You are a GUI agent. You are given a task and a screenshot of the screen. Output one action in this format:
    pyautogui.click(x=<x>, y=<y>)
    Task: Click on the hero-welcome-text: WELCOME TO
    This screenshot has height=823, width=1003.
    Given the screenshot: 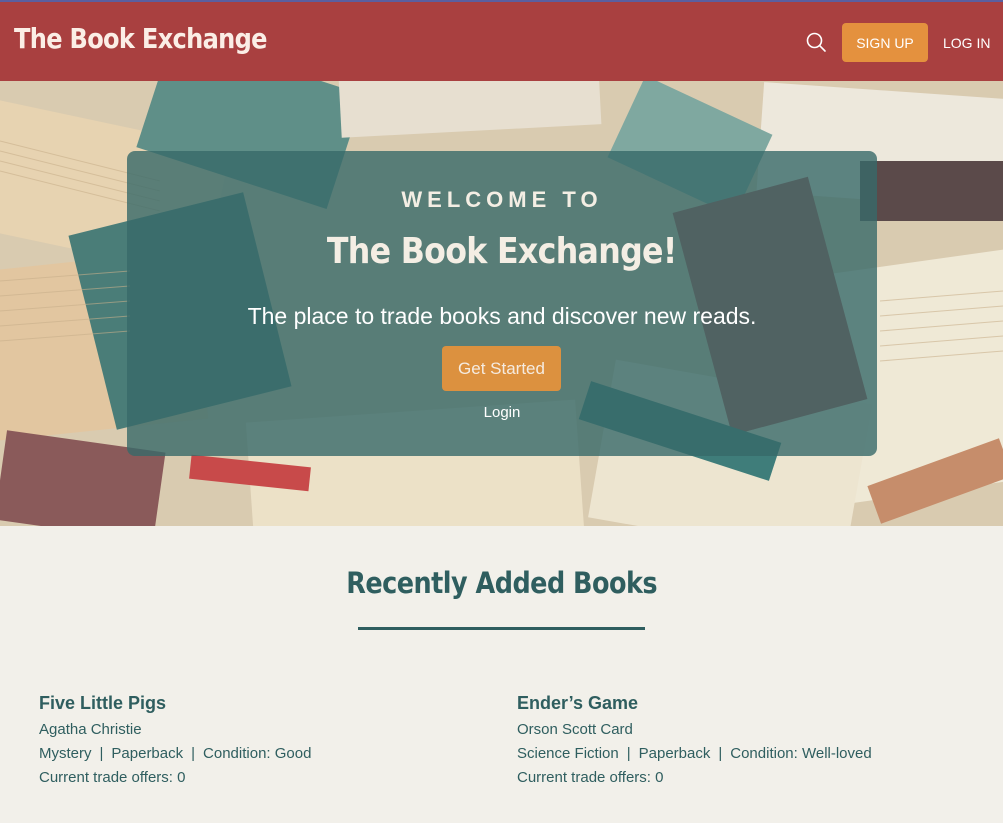 What is the action you would take?
    pyautogui.click(x=502, y=199)
    